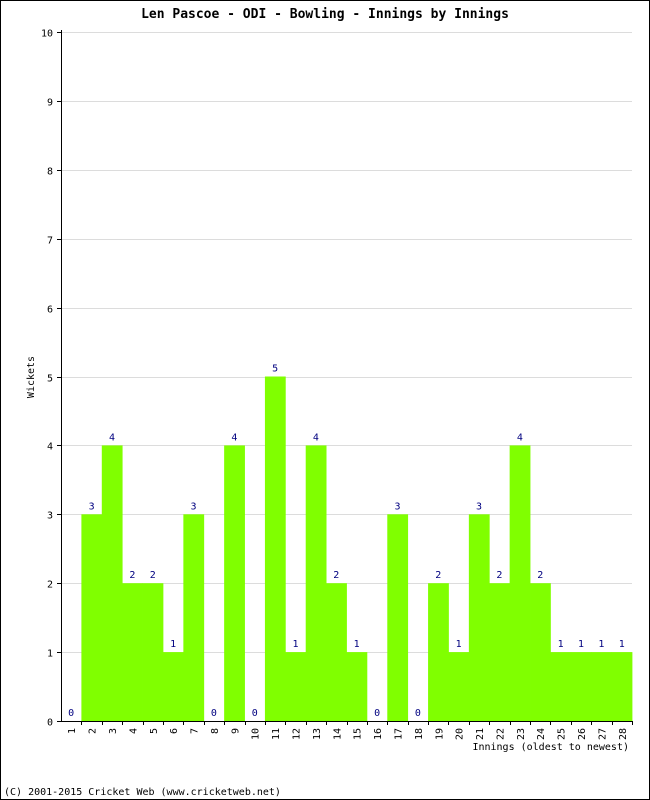 This screenshot has width=650, height=800. What do you see at coordinates (358, 734) in the screenshot?
I see `x-tick-label: 15` at bounding box center [358, 734].